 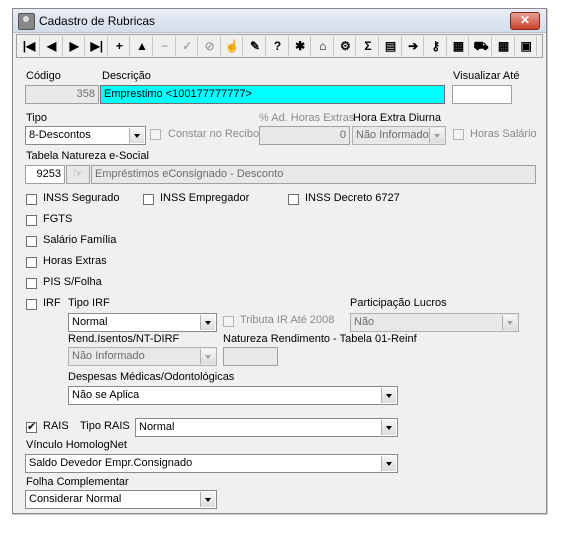 I want to click on participacao-value: Não, so click(x=364, y=322).